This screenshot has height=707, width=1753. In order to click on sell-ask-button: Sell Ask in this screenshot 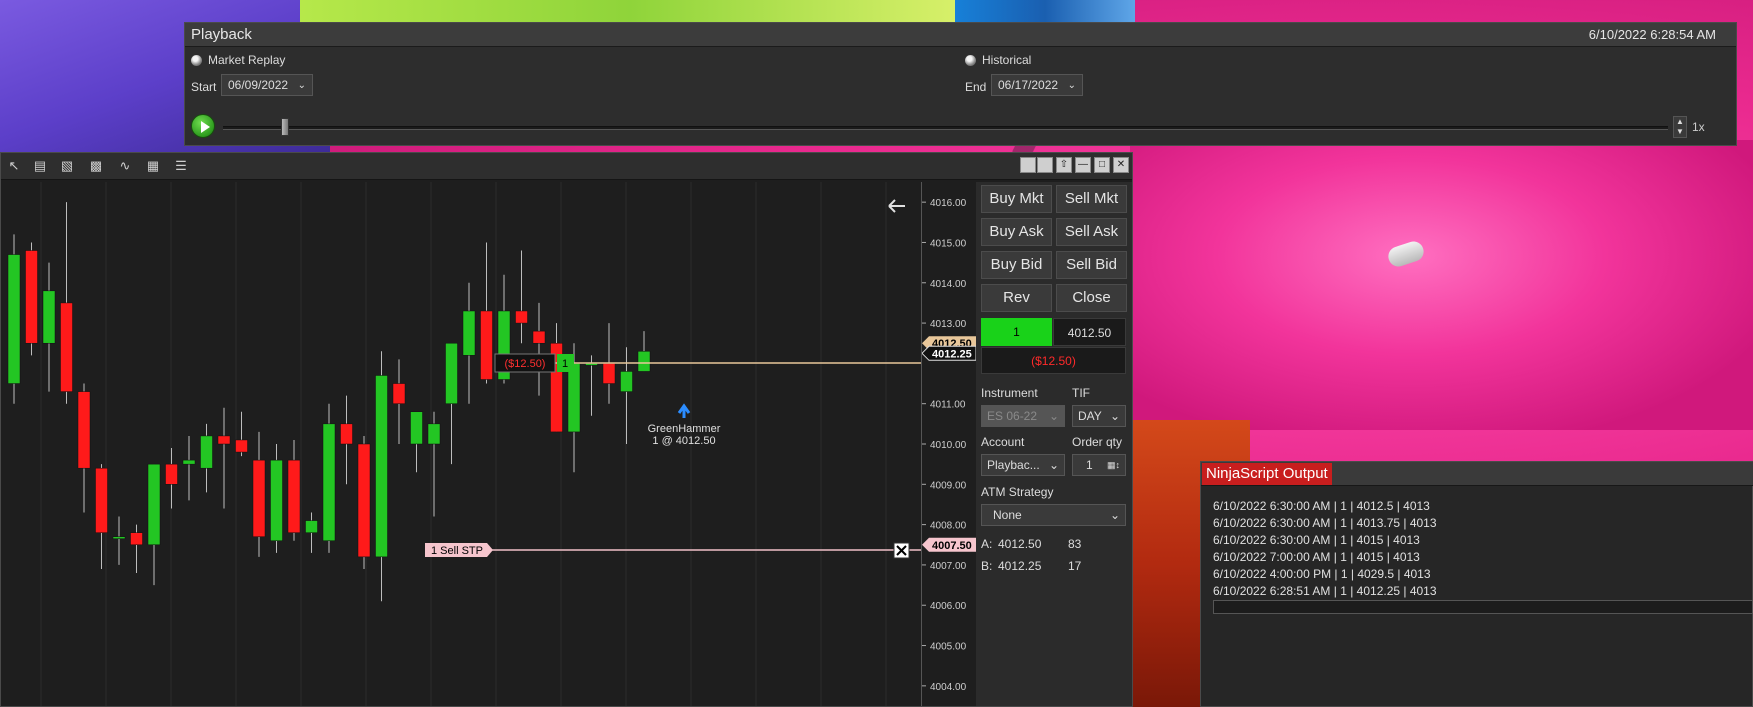, I will do `click(1091, 232)`.